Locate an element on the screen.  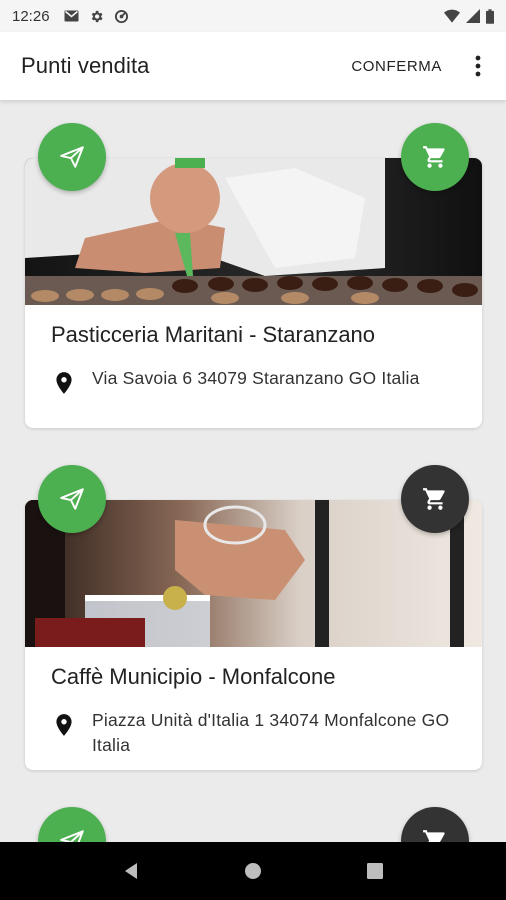
store-address: Via Savoia 6 34079 Staranzano GO Italia is located at coordinates (256, 378).